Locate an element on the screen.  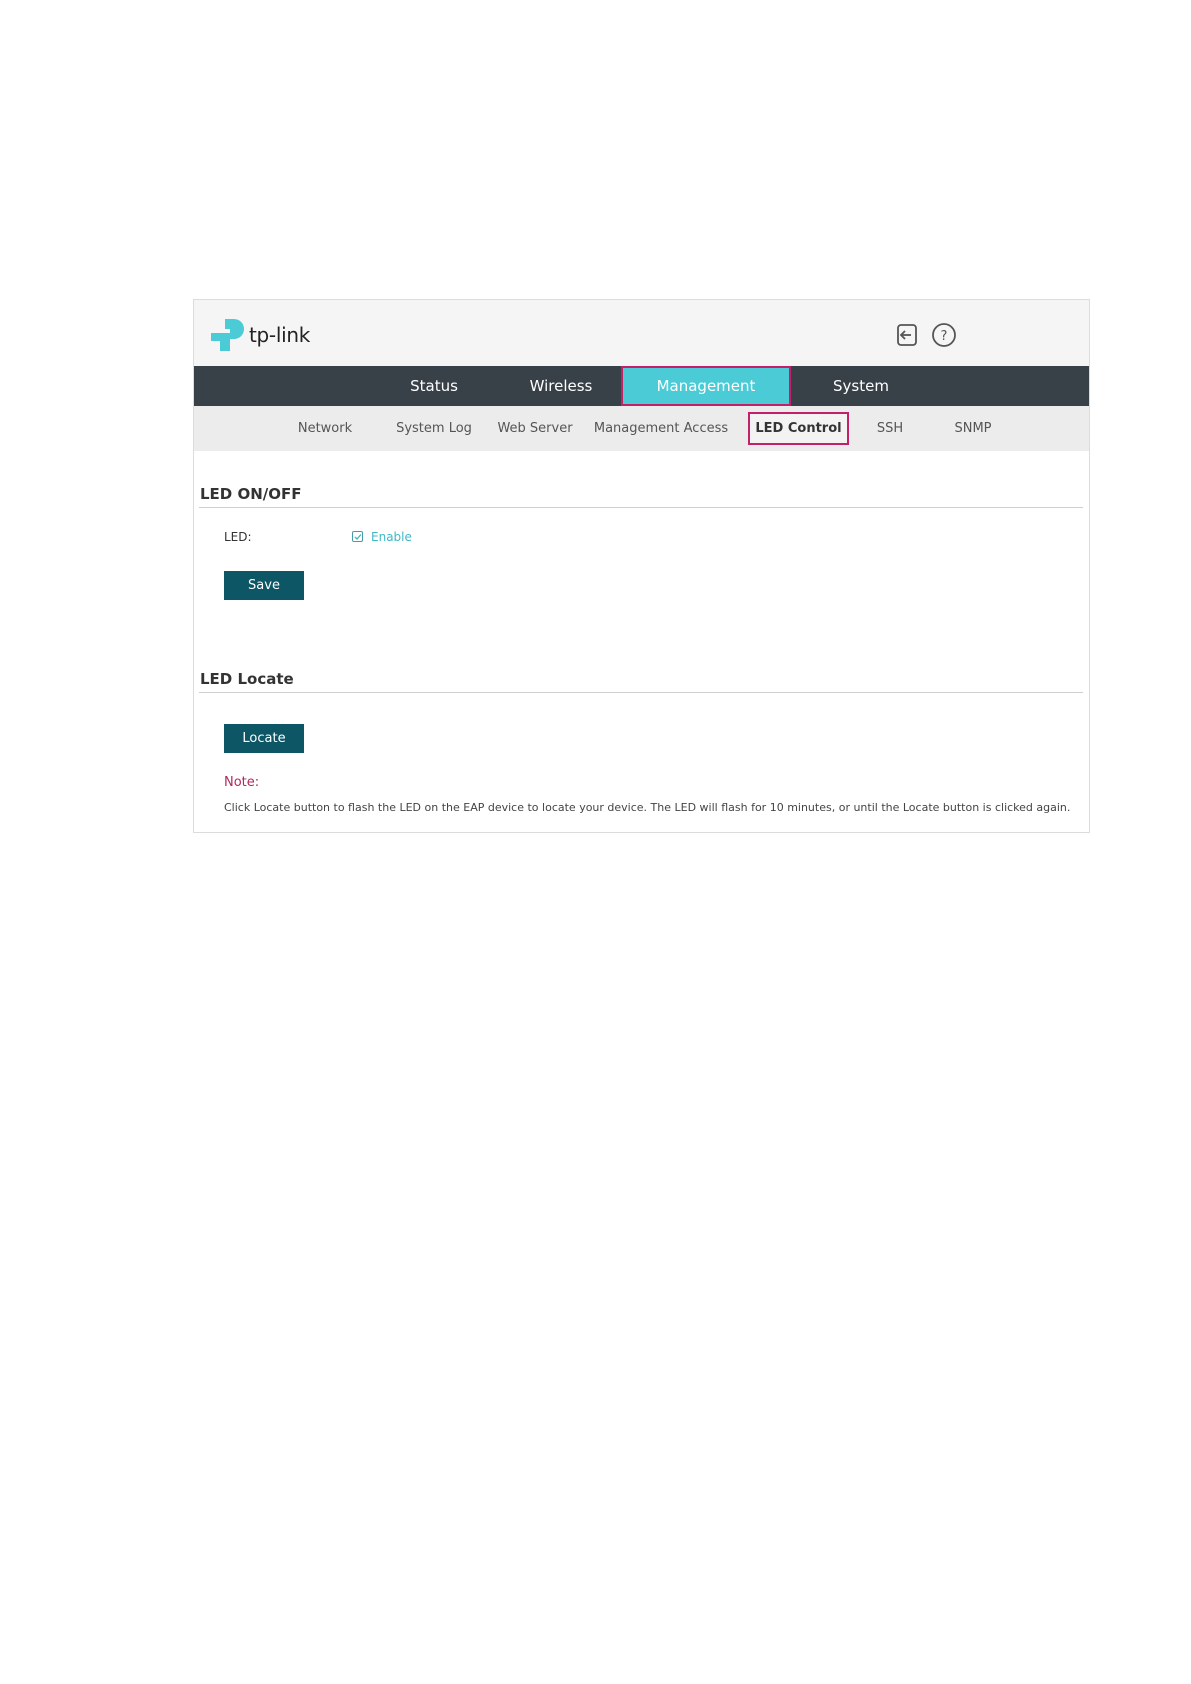
logout-icon is located at coordinates (907, 335).